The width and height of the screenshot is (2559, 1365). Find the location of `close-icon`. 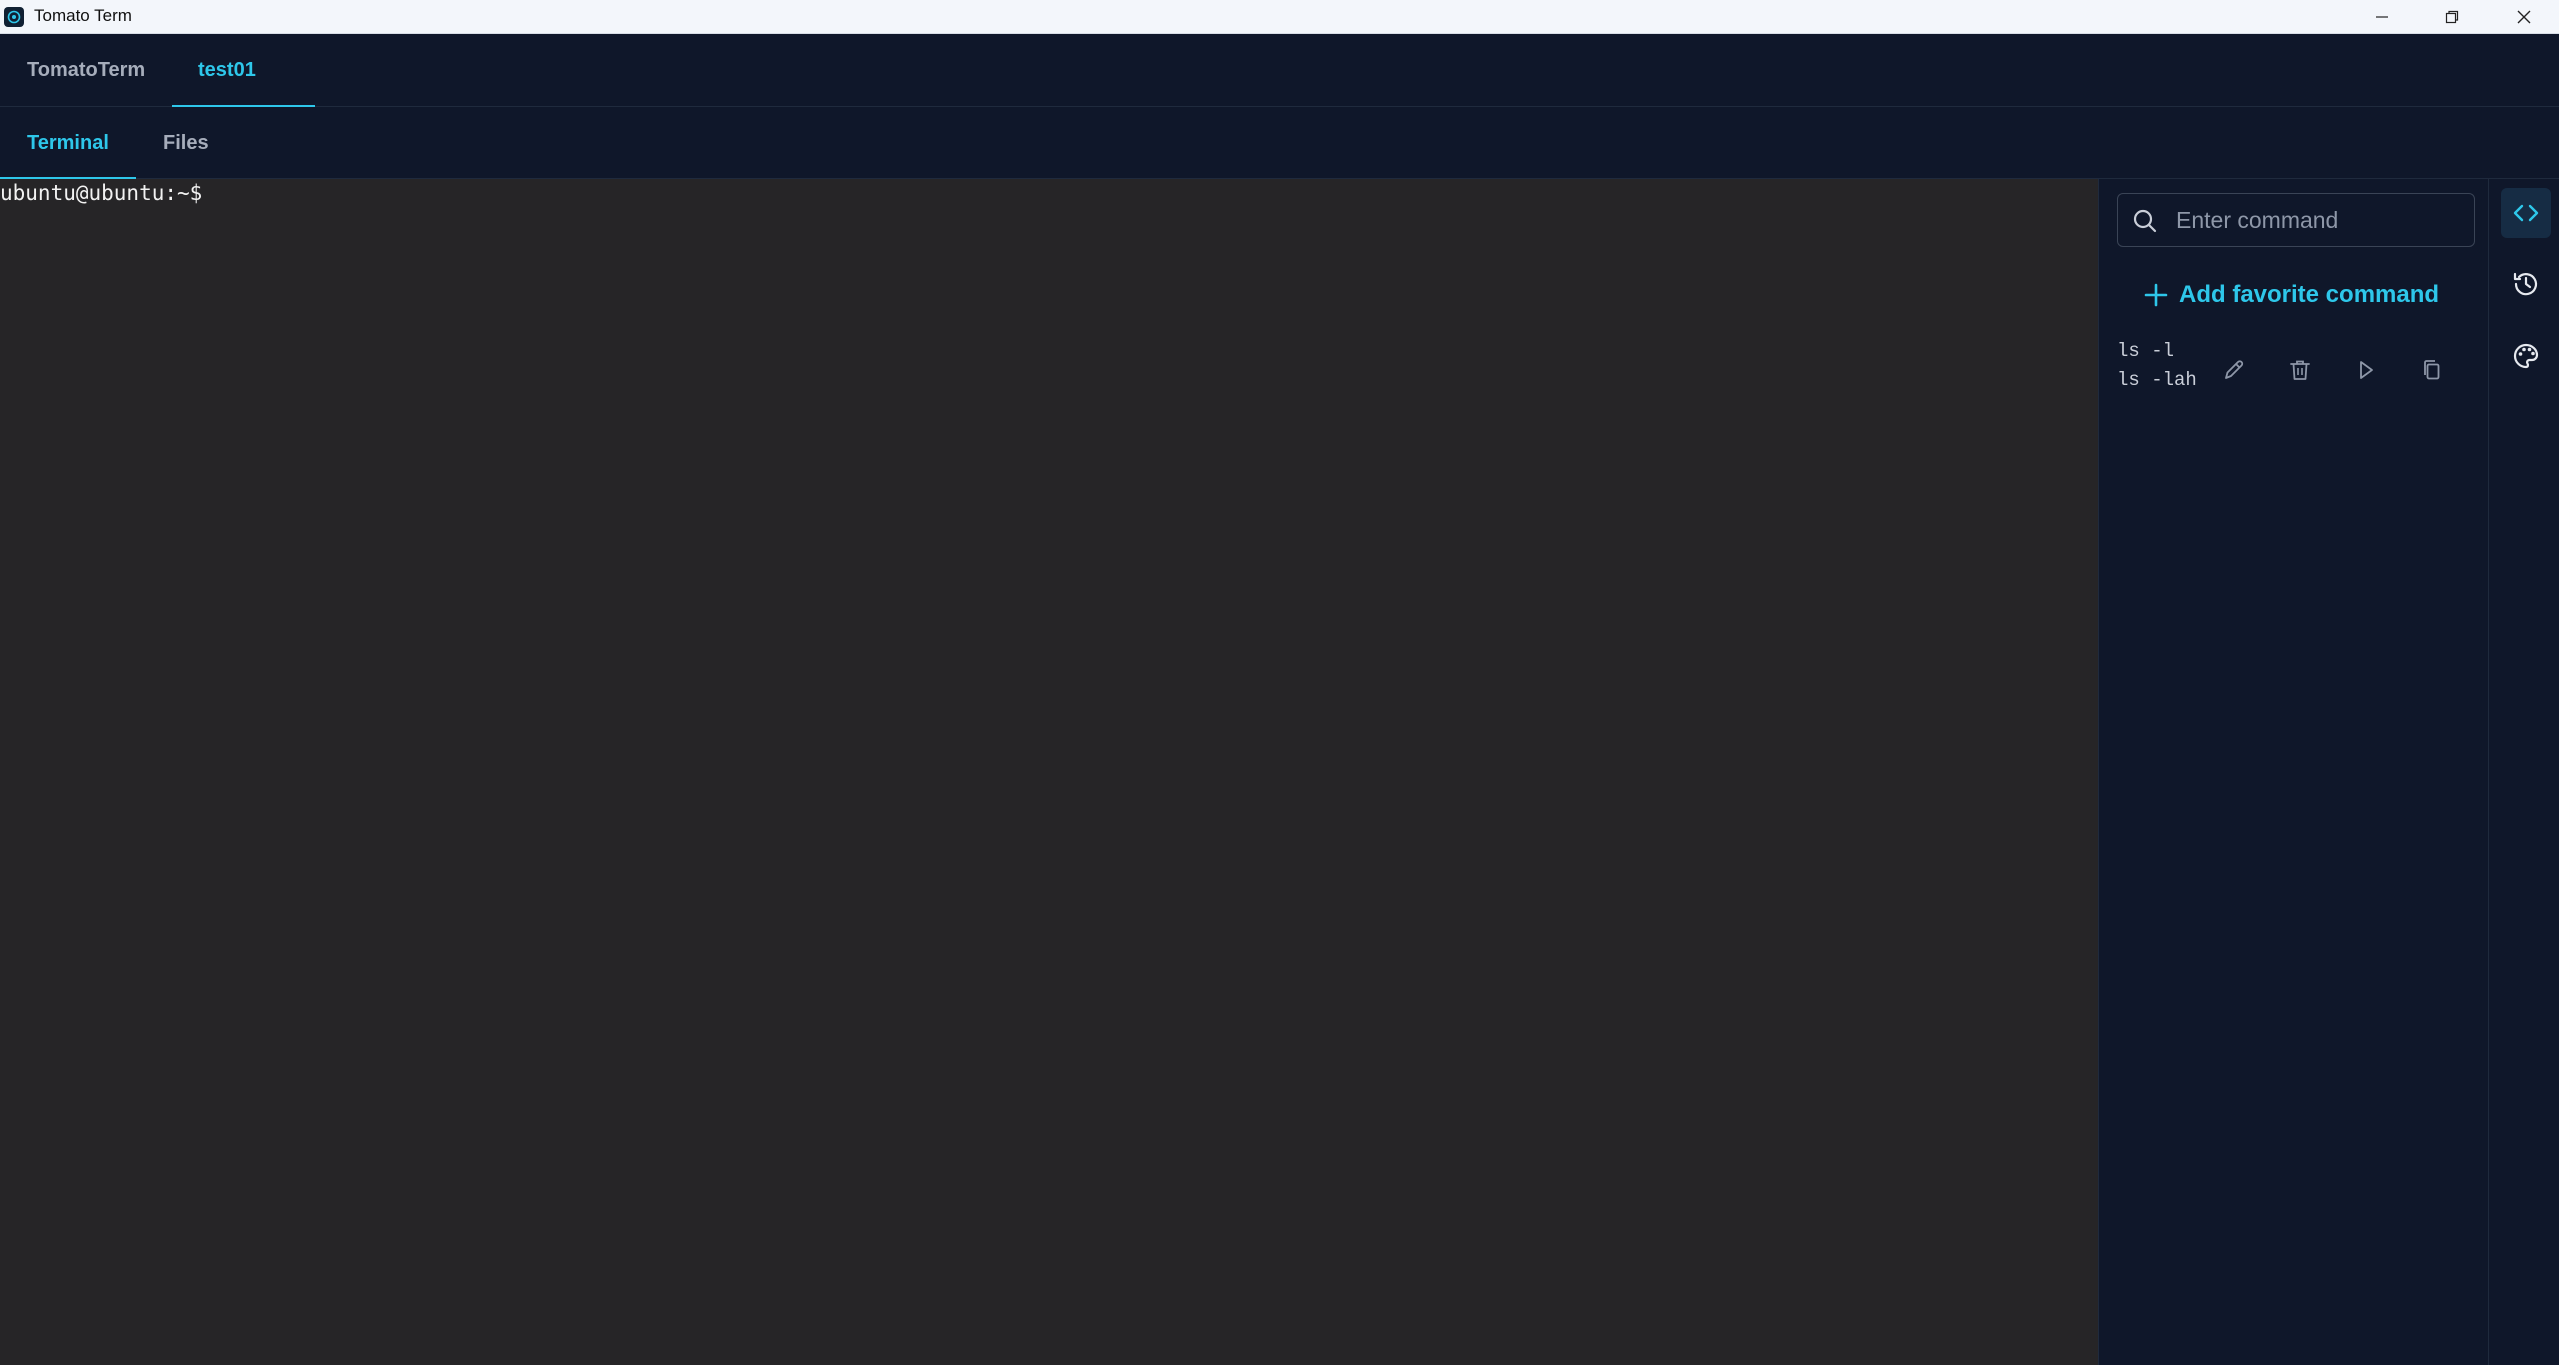

close-icon is located at coordinates (2524, 17).